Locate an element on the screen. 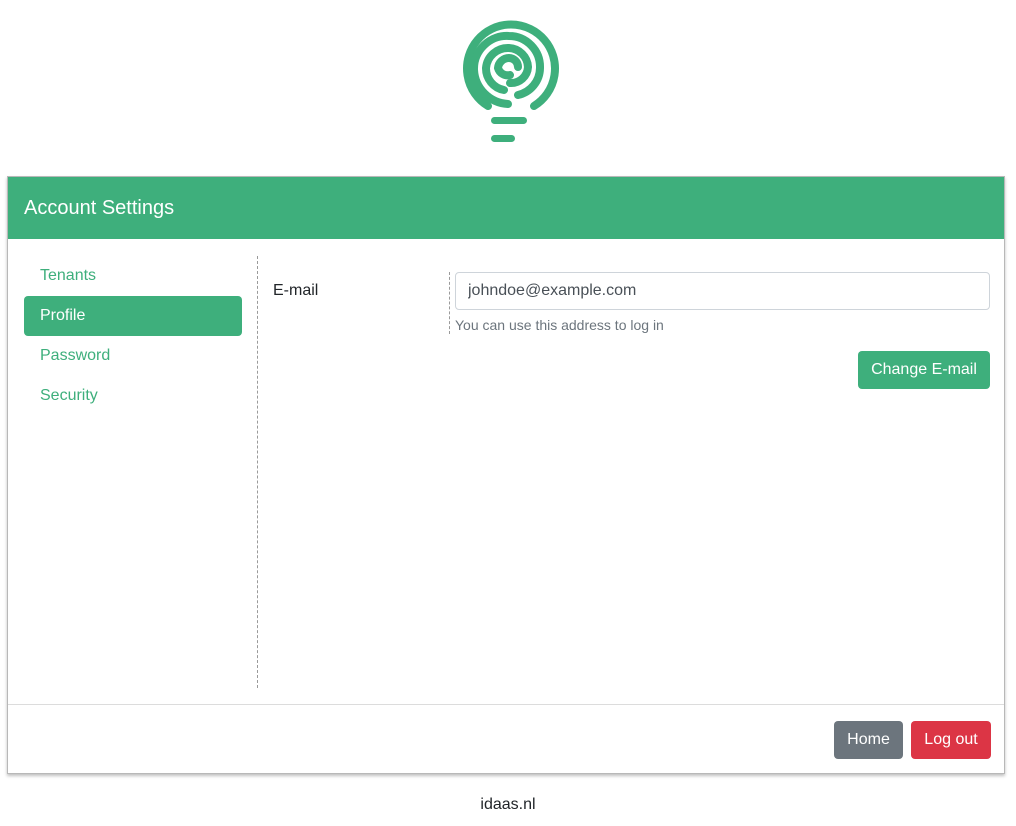  email-field is located at coordinates (722, 291).